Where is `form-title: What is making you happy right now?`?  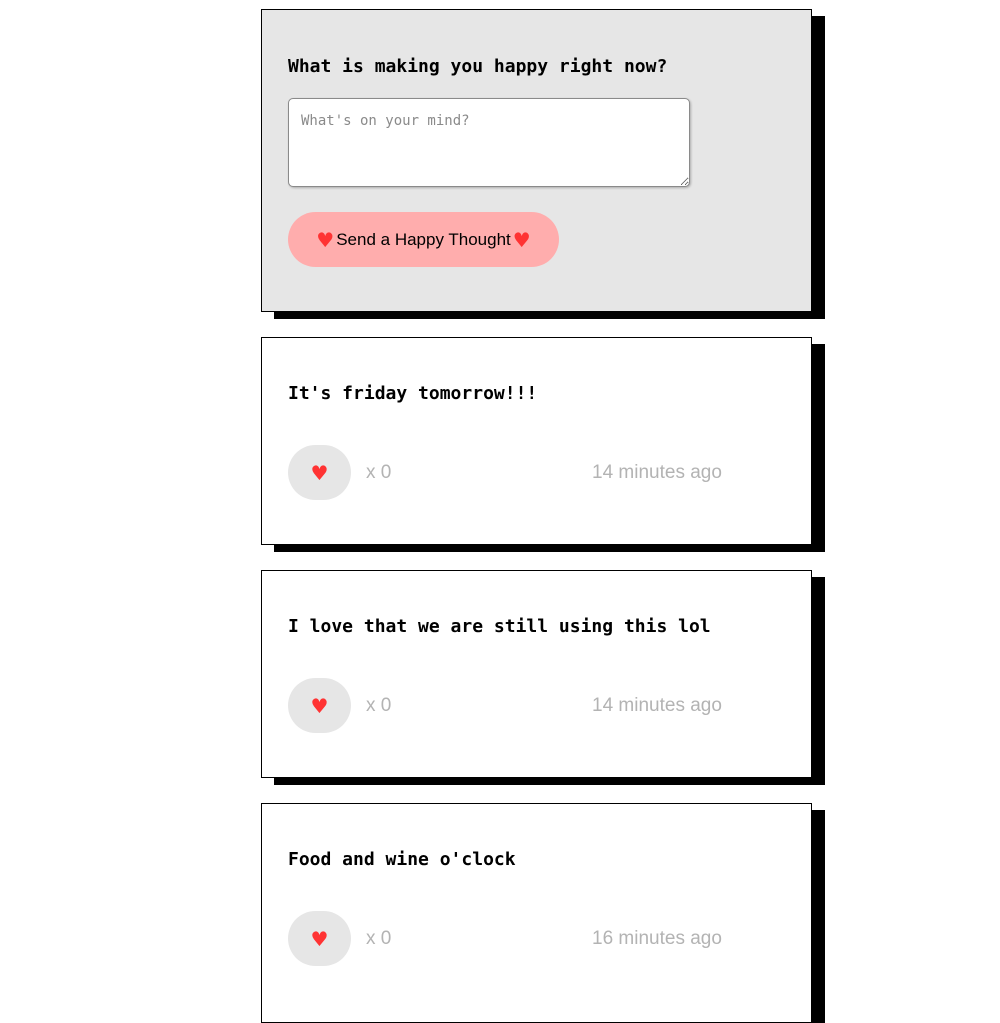 form-title: What is making you happy right now? is located at coordinates (478, 66).